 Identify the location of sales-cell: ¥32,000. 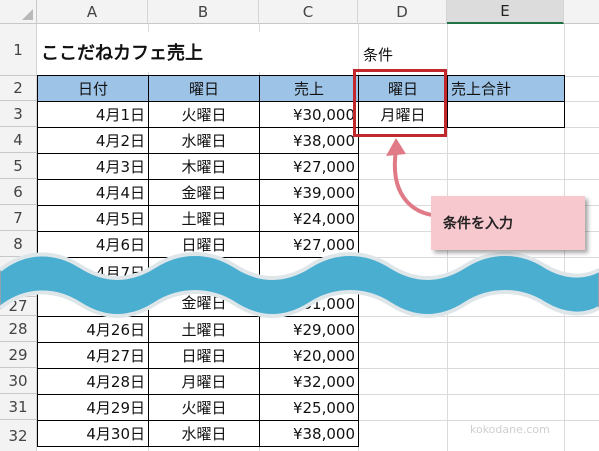
(309, 381).